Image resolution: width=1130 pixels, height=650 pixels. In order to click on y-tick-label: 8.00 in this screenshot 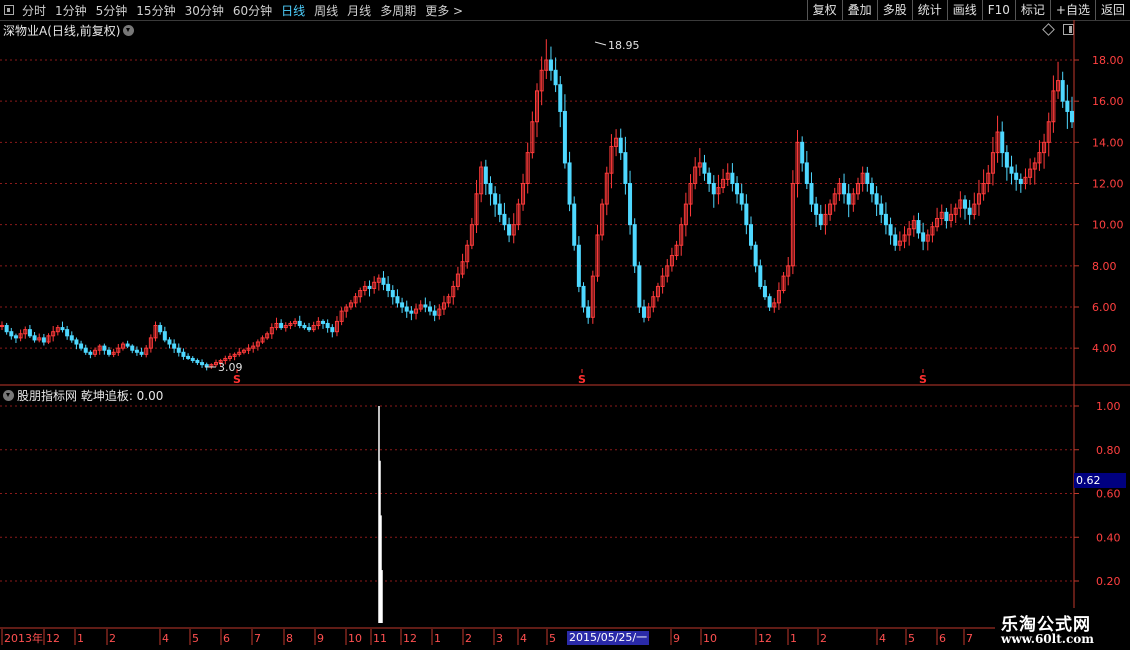, I will do `click(1104, 266)`.